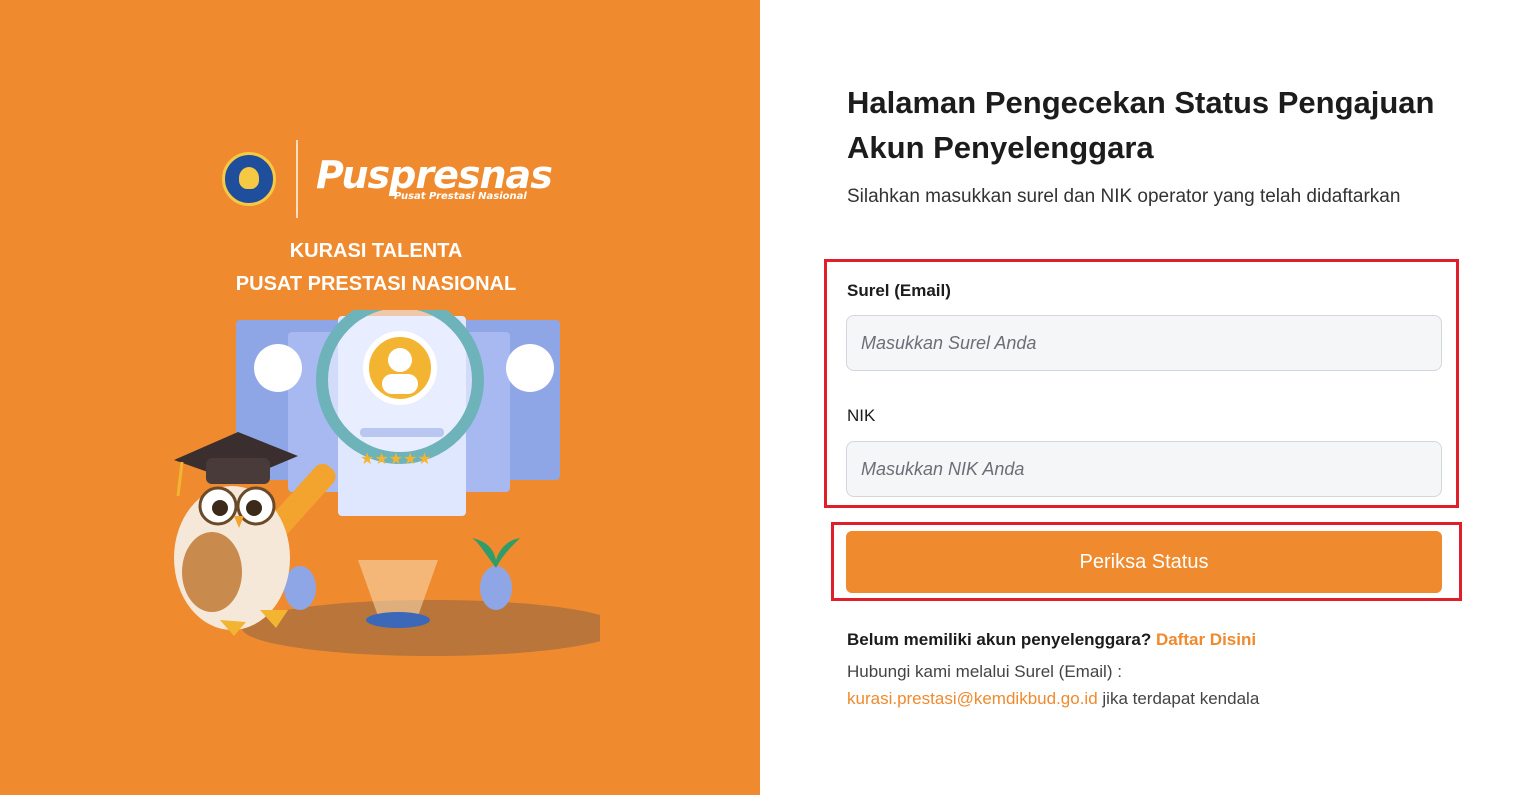  Describe the element at coordinates (496, 588) in the screenshot. I see `vase-right` at that location.